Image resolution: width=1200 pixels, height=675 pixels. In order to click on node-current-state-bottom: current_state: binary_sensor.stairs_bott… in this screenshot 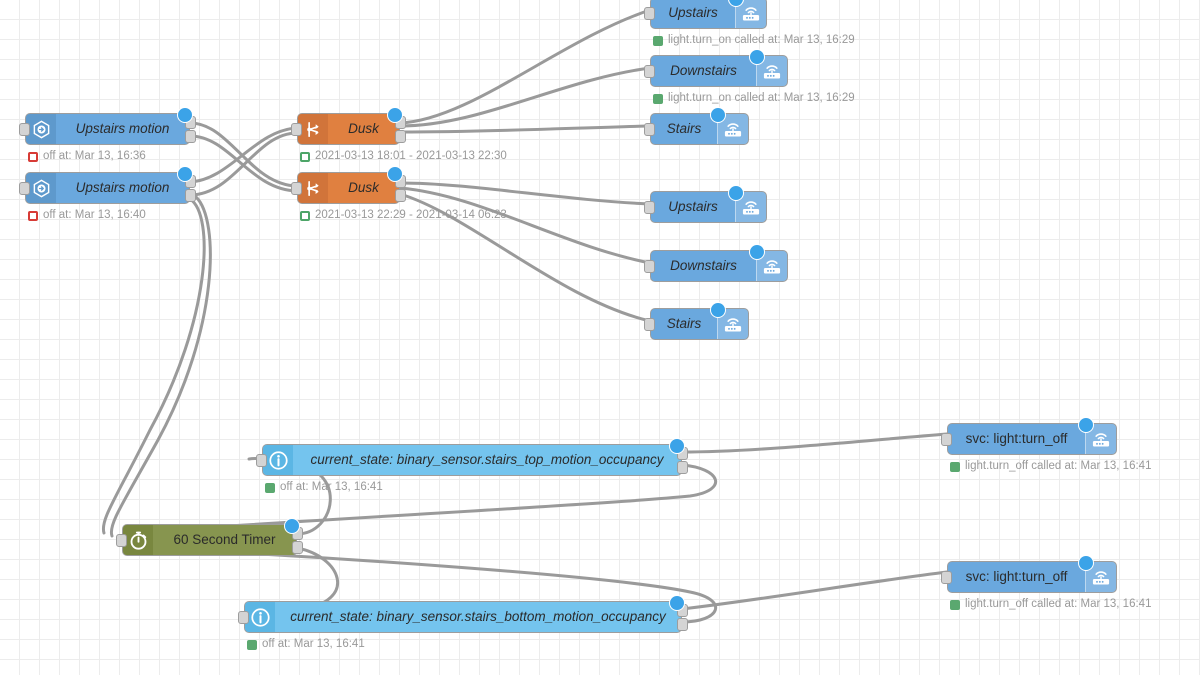, I will do `click(463, 614)`.